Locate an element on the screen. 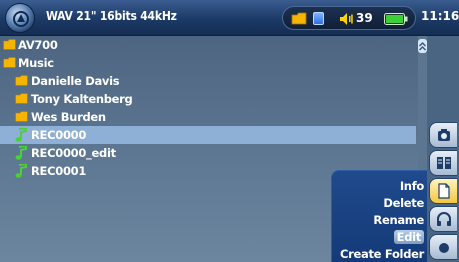 This screenshot has width=459, height=262. item-label: Music is located at coordinates (36, 63).